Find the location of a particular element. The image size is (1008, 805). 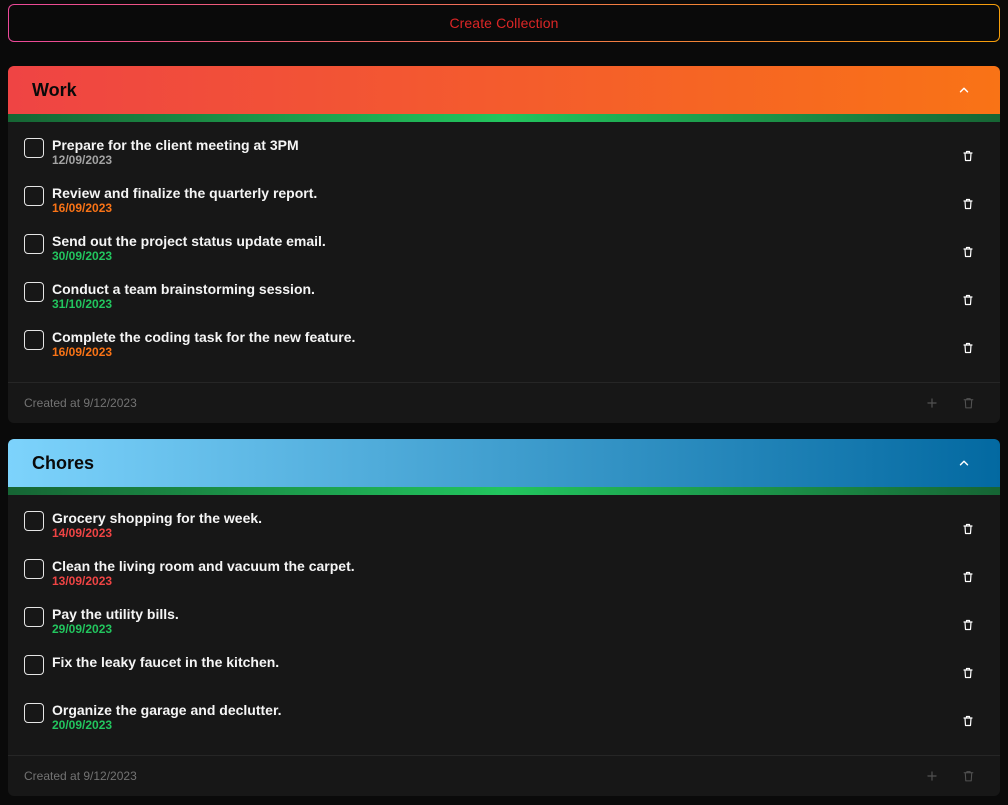

task-text: Prepare for the client meeting at 3PM is located at coordinates (175, 145).